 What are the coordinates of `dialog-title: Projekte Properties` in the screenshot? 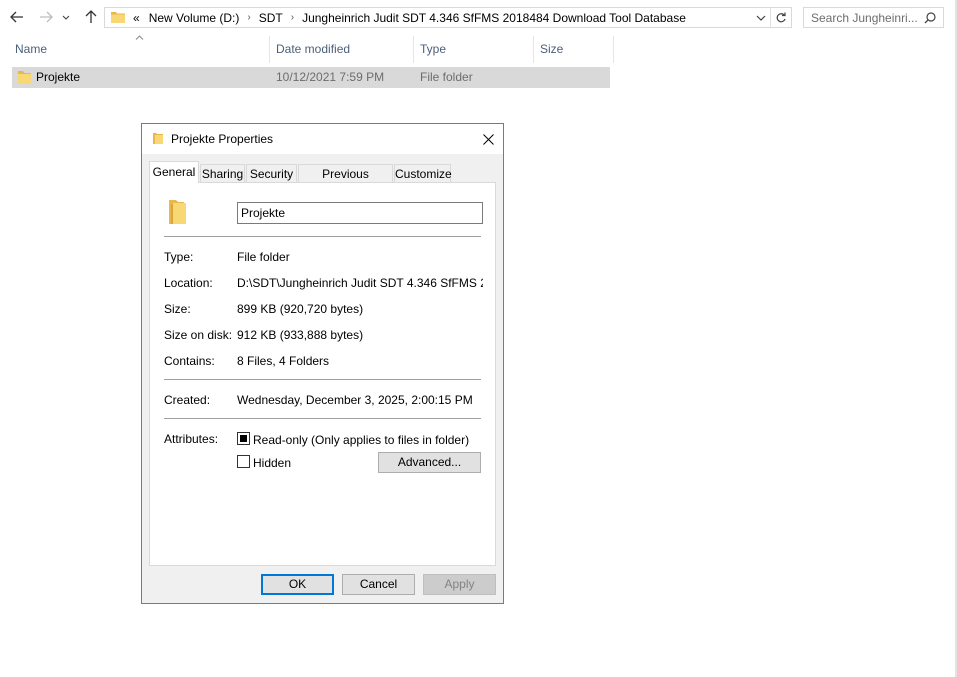 It's located at (222, 139).